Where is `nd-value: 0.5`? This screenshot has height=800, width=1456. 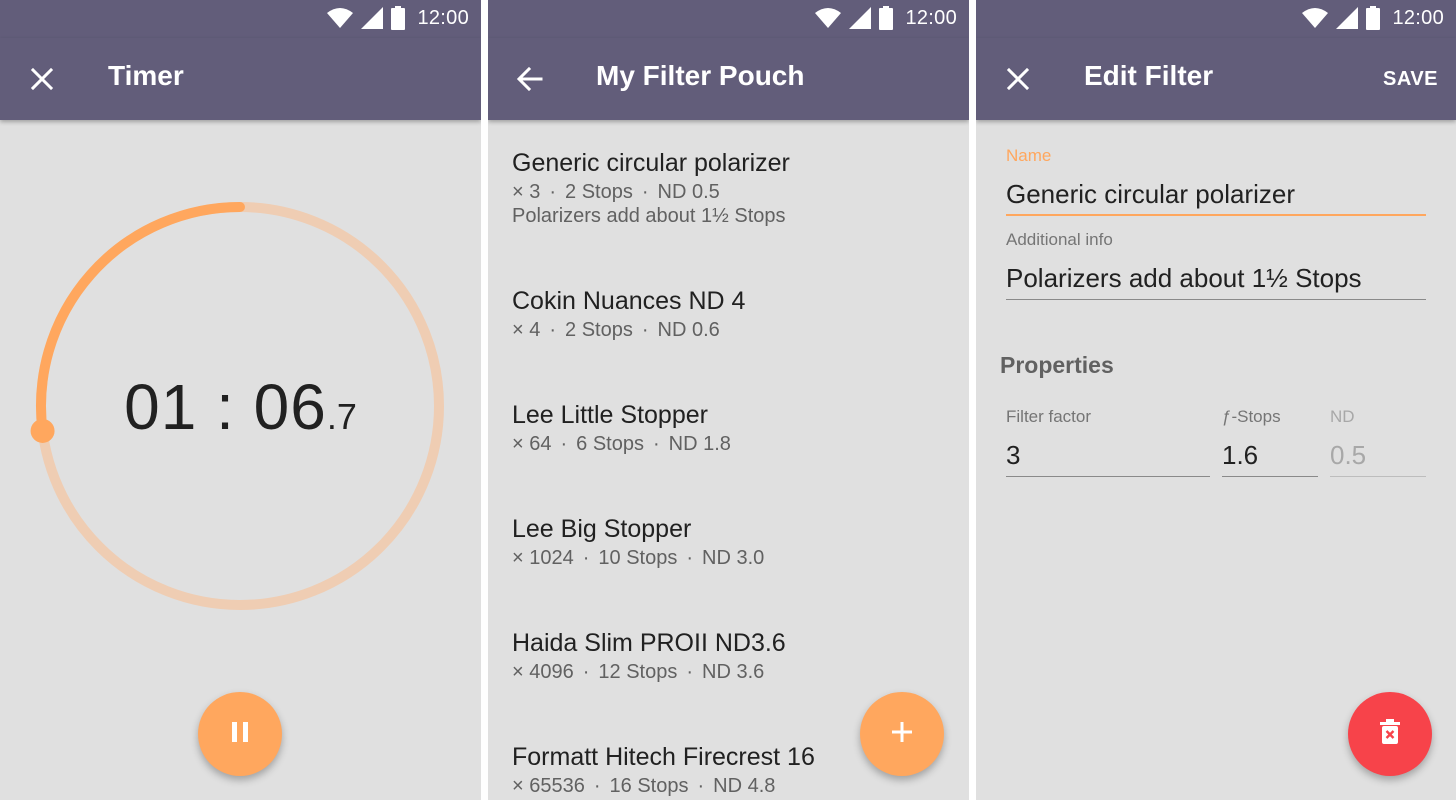
nd-value: 0.5 is located at coordinates (1348, 455).